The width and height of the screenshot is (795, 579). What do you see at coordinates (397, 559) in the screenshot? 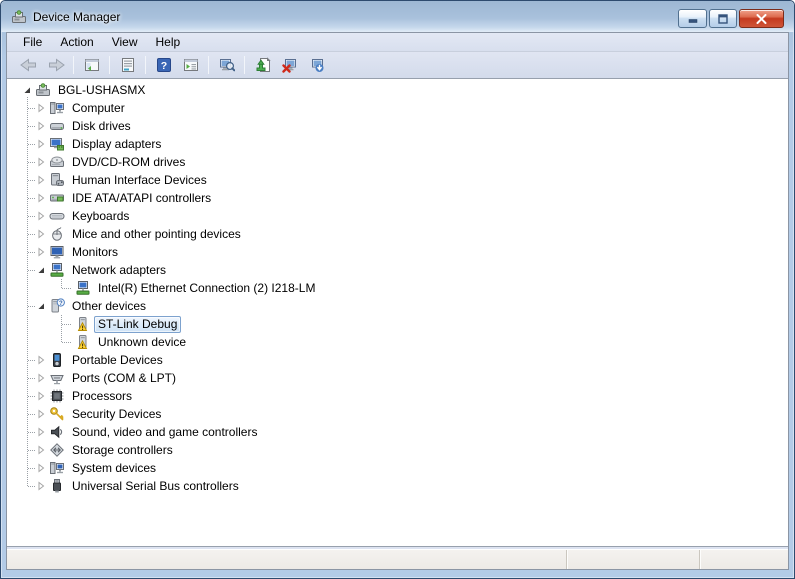
I see `statusbar` at bounding box center [397, 559].